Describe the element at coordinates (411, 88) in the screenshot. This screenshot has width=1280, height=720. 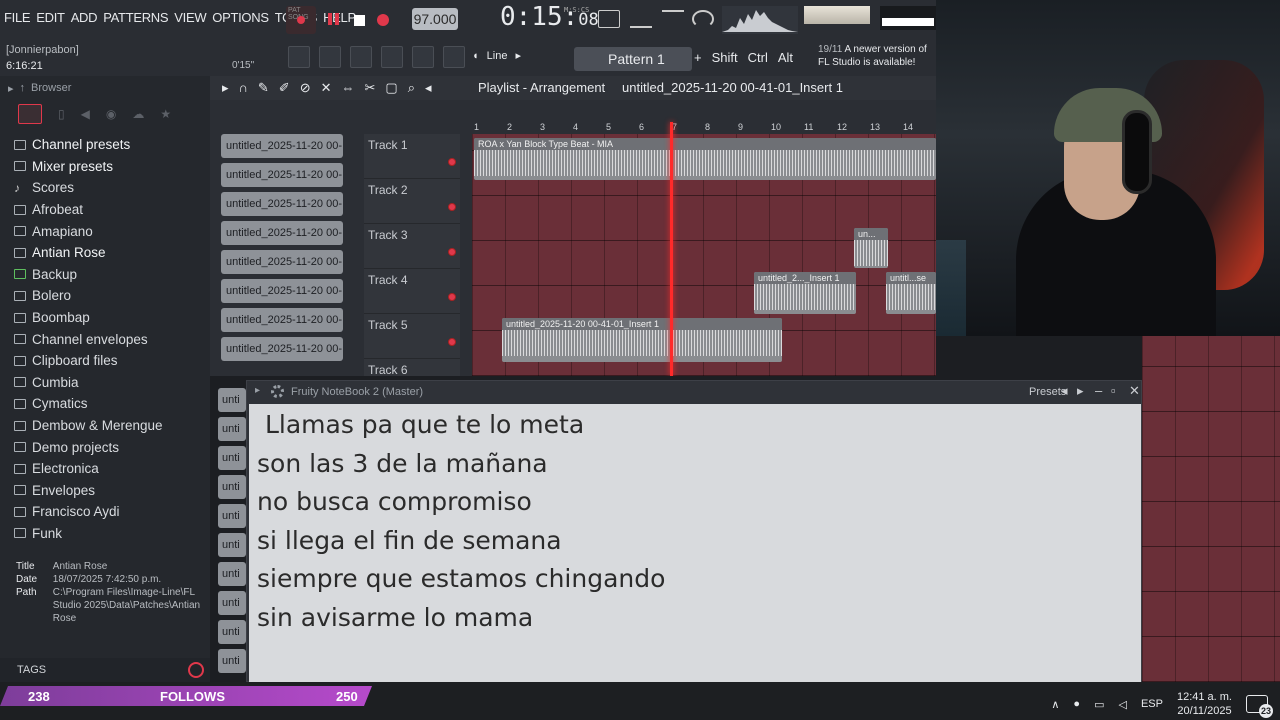
I see `zoom-icon: ⌕` at that location.